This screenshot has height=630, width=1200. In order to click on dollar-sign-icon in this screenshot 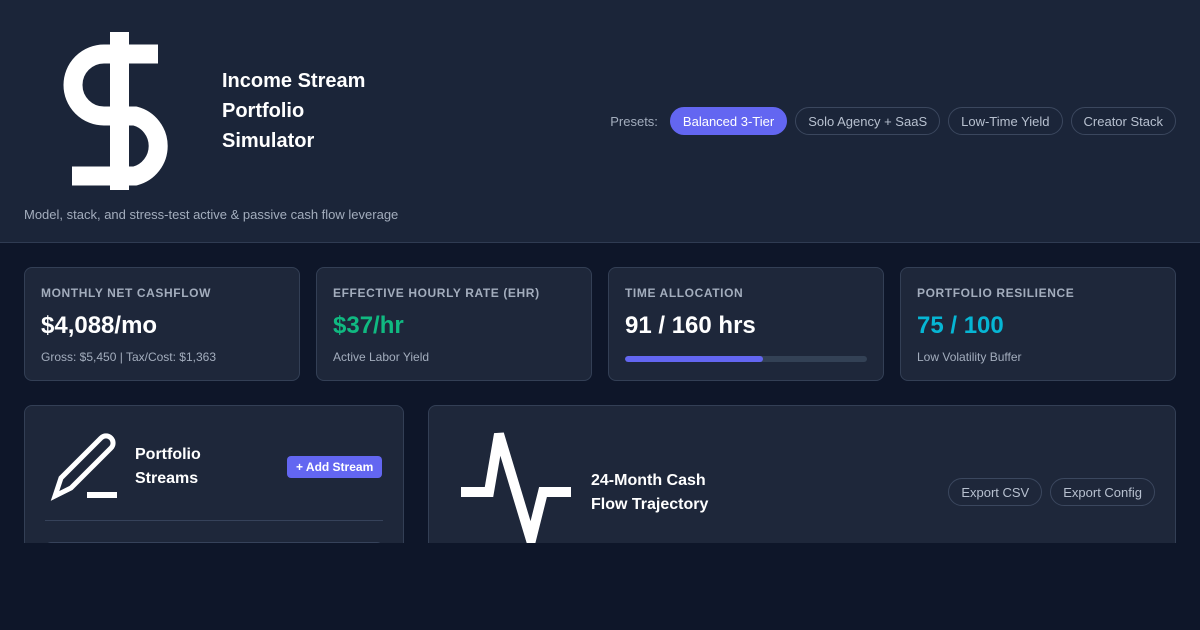, I will do `click(115, 111)`.